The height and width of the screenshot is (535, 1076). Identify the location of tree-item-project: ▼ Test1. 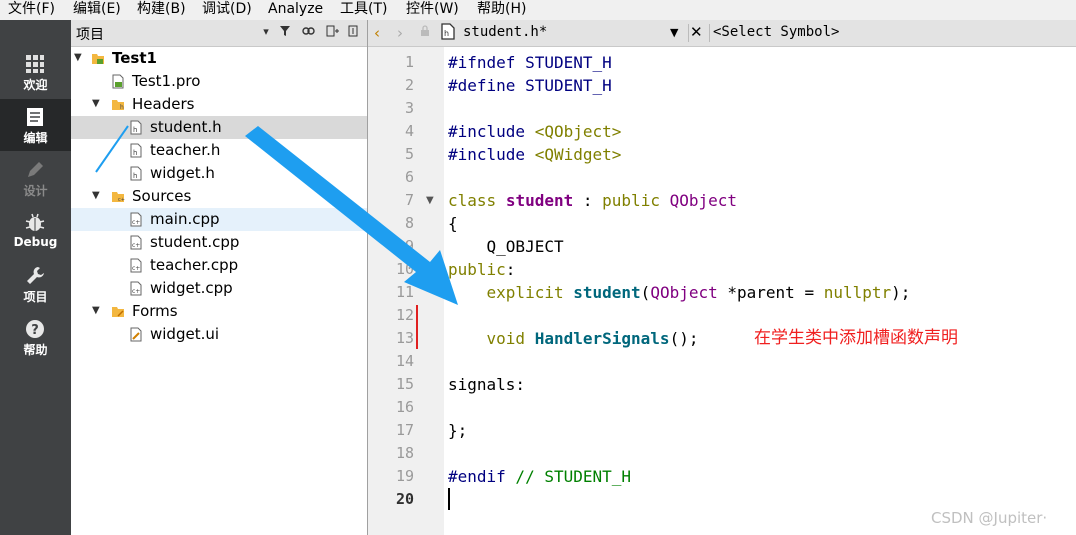
(219, 58).